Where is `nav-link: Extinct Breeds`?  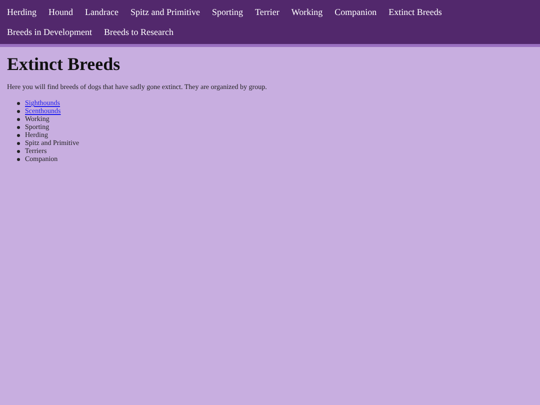
nav-link: Extinct Breeds is located at coordinates (415, 12).